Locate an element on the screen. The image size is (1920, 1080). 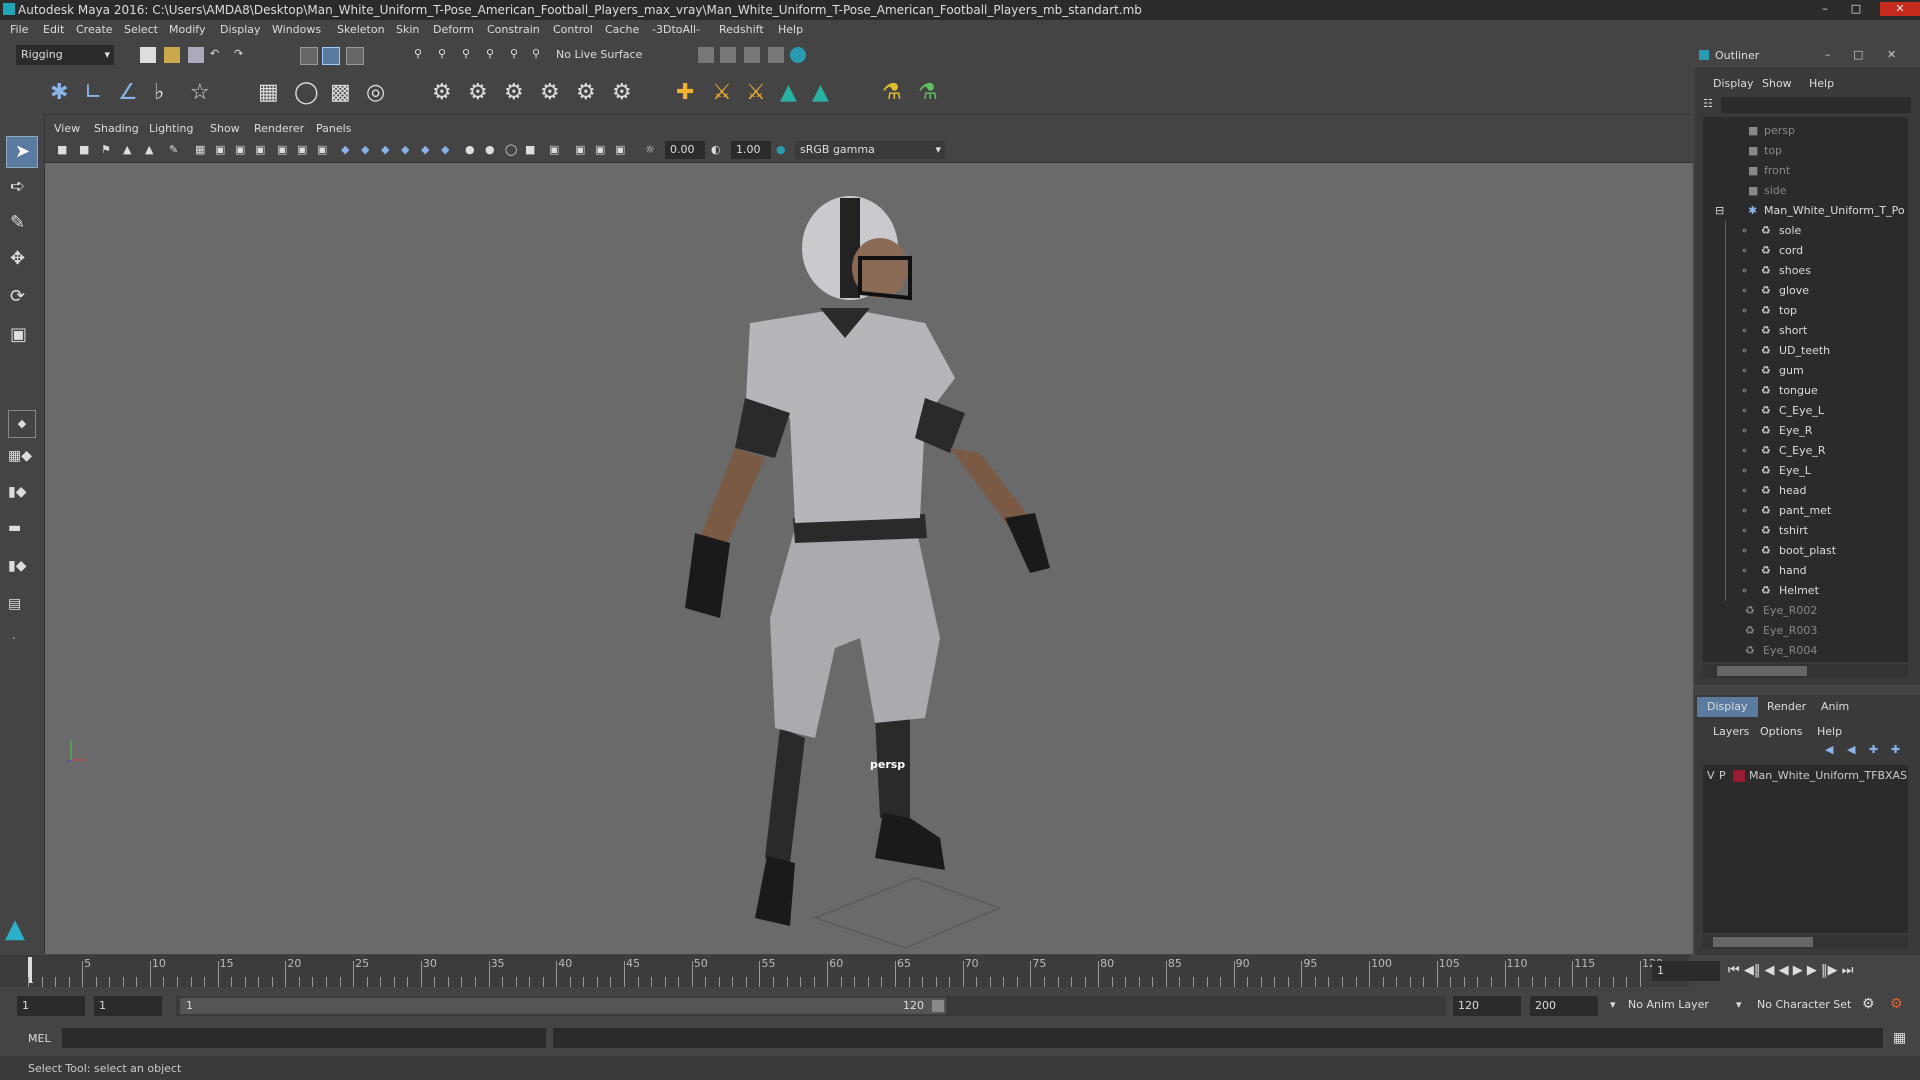
script-editor-icon: ▦ is located at coordinates (1899, 1038).